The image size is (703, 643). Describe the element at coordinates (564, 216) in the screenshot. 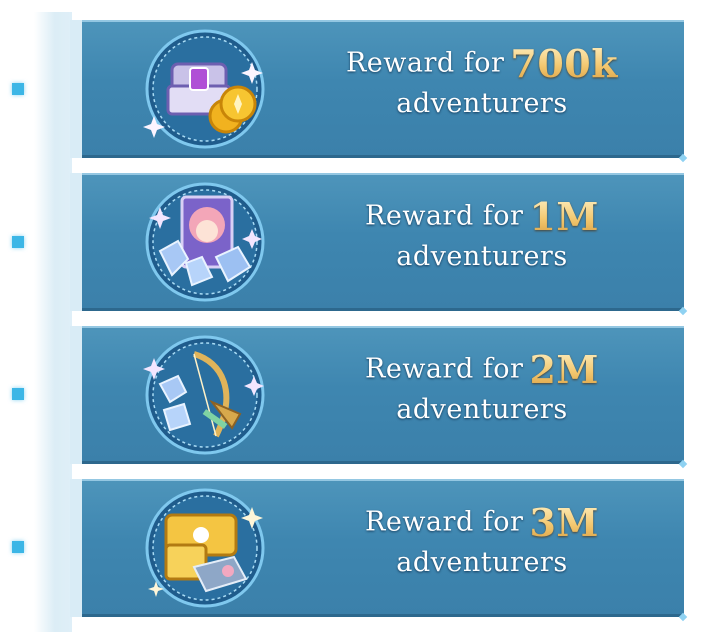

I see `reward-amount: 1M` at that location.